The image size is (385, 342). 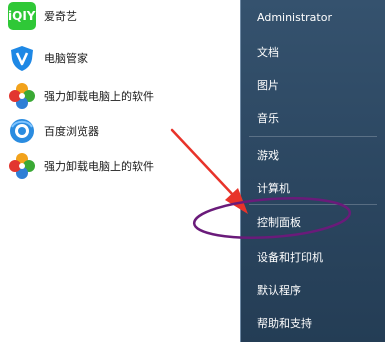 I want to click on music-link: 音乐, so click(x=268, y=118).